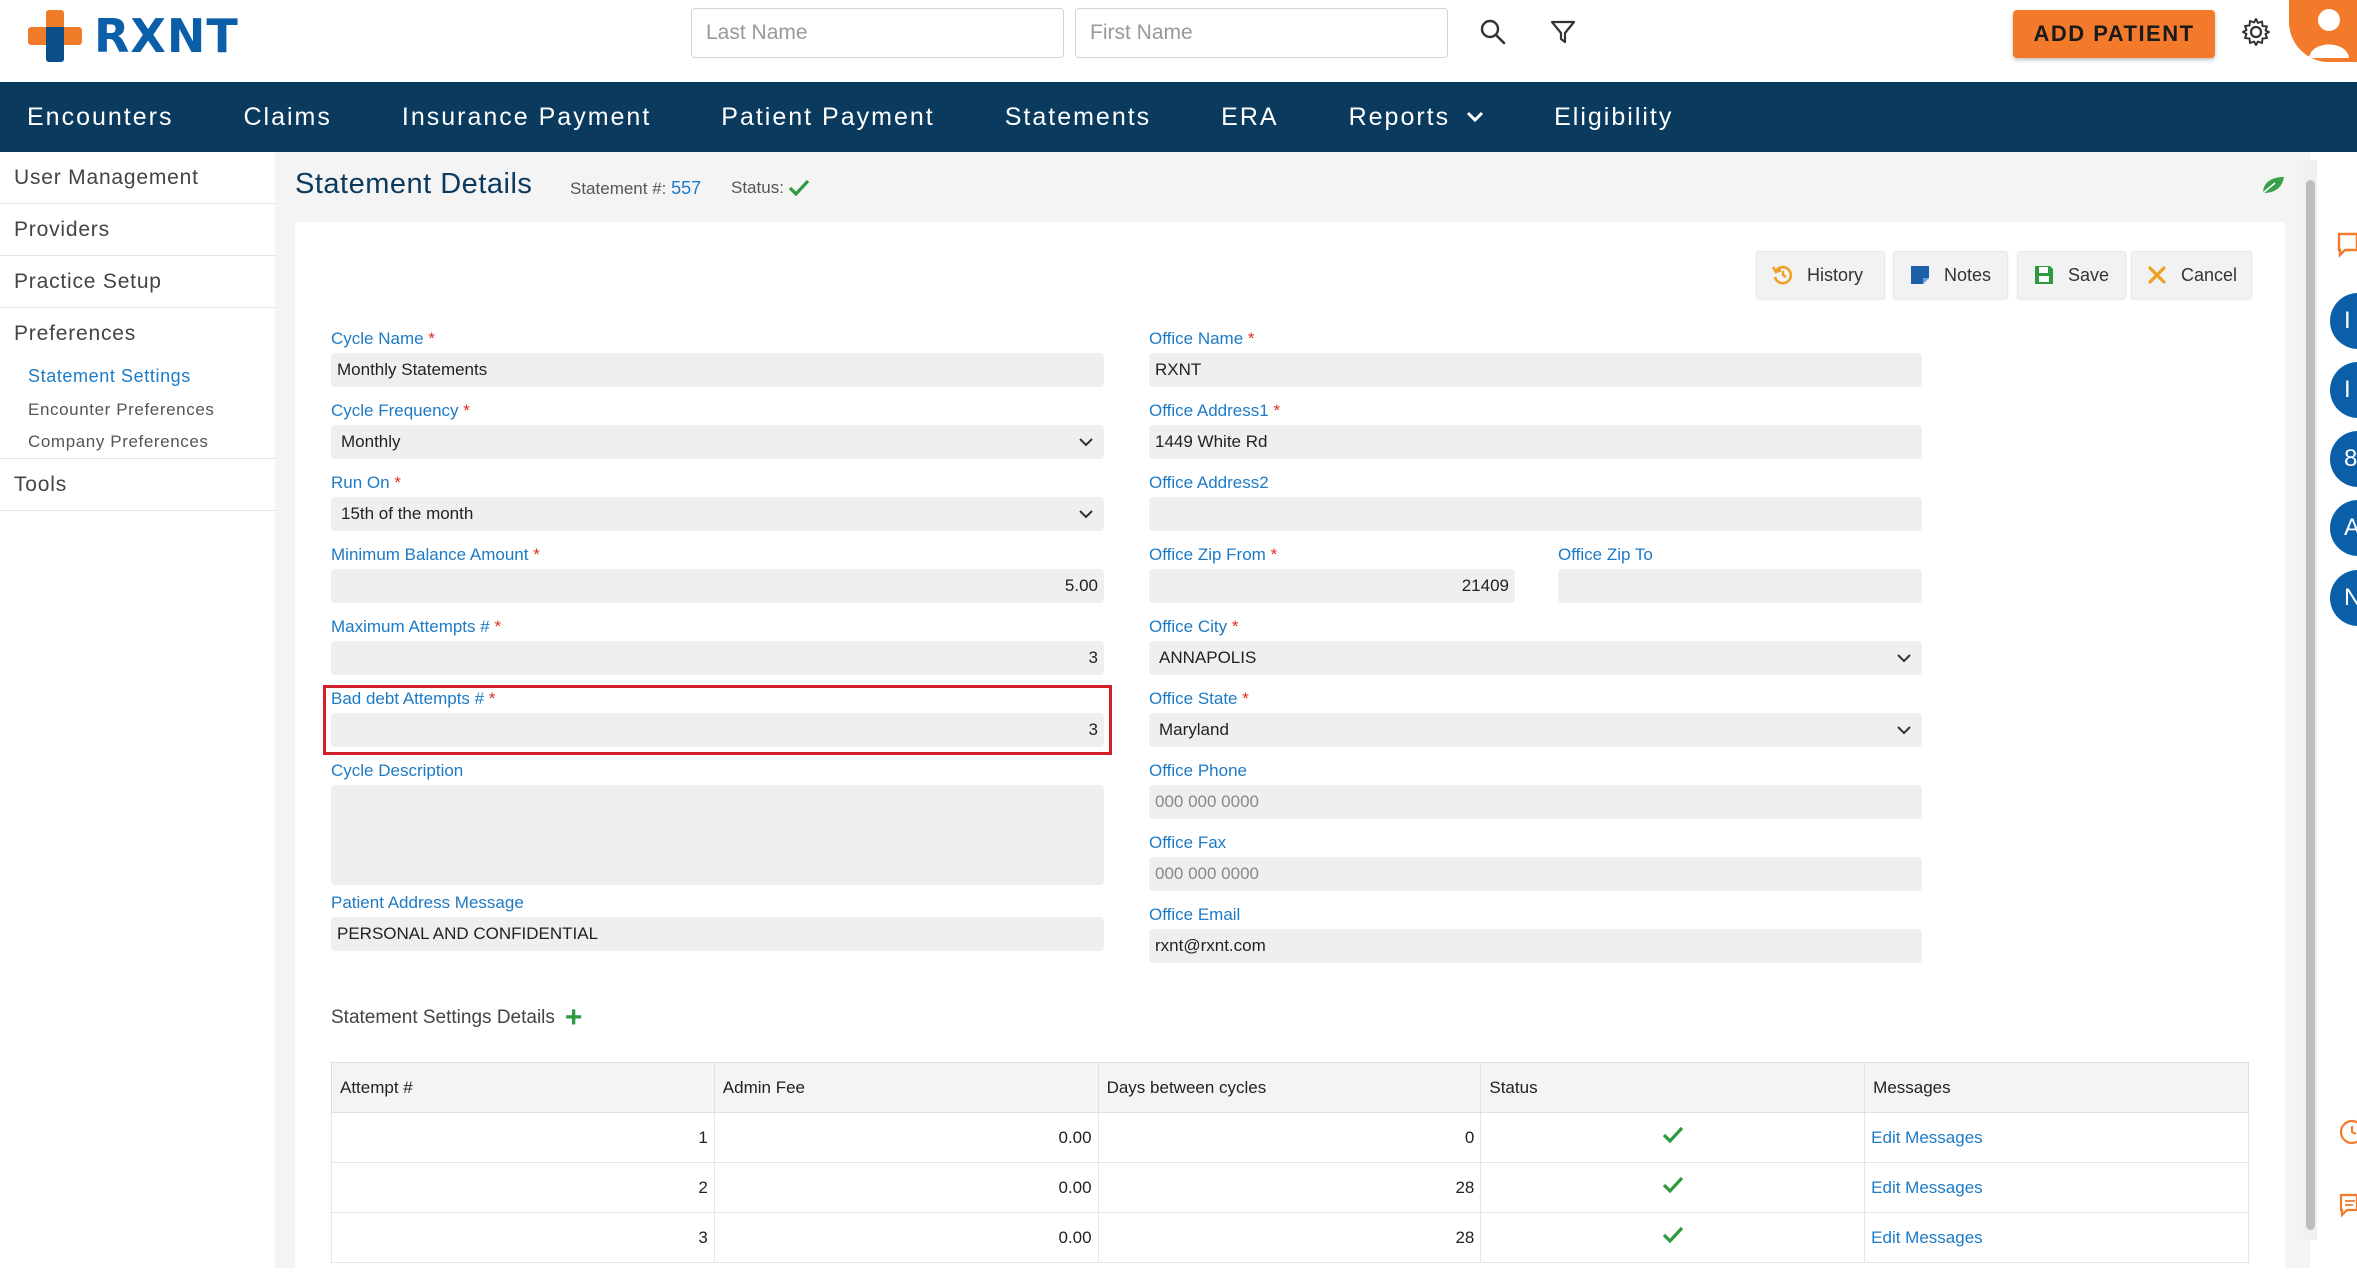 The height and width of the screenshot is (1282, 2357). I want to click on nav-claims: Claims, so click(287, 117).